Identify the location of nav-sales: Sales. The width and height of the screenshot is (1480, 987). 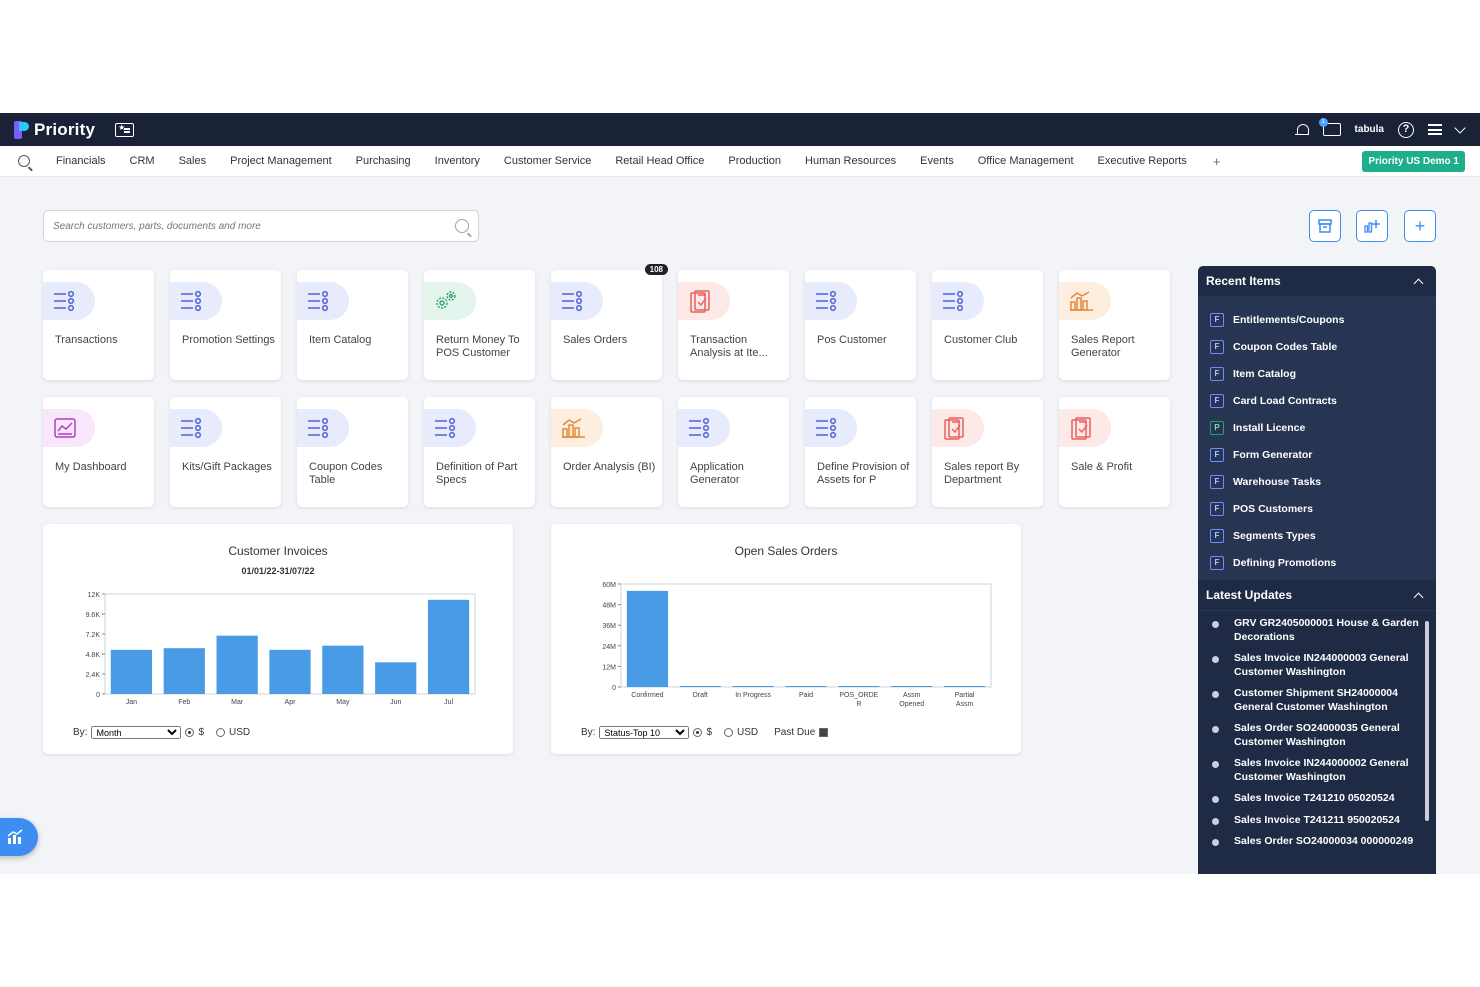
(193, 161).